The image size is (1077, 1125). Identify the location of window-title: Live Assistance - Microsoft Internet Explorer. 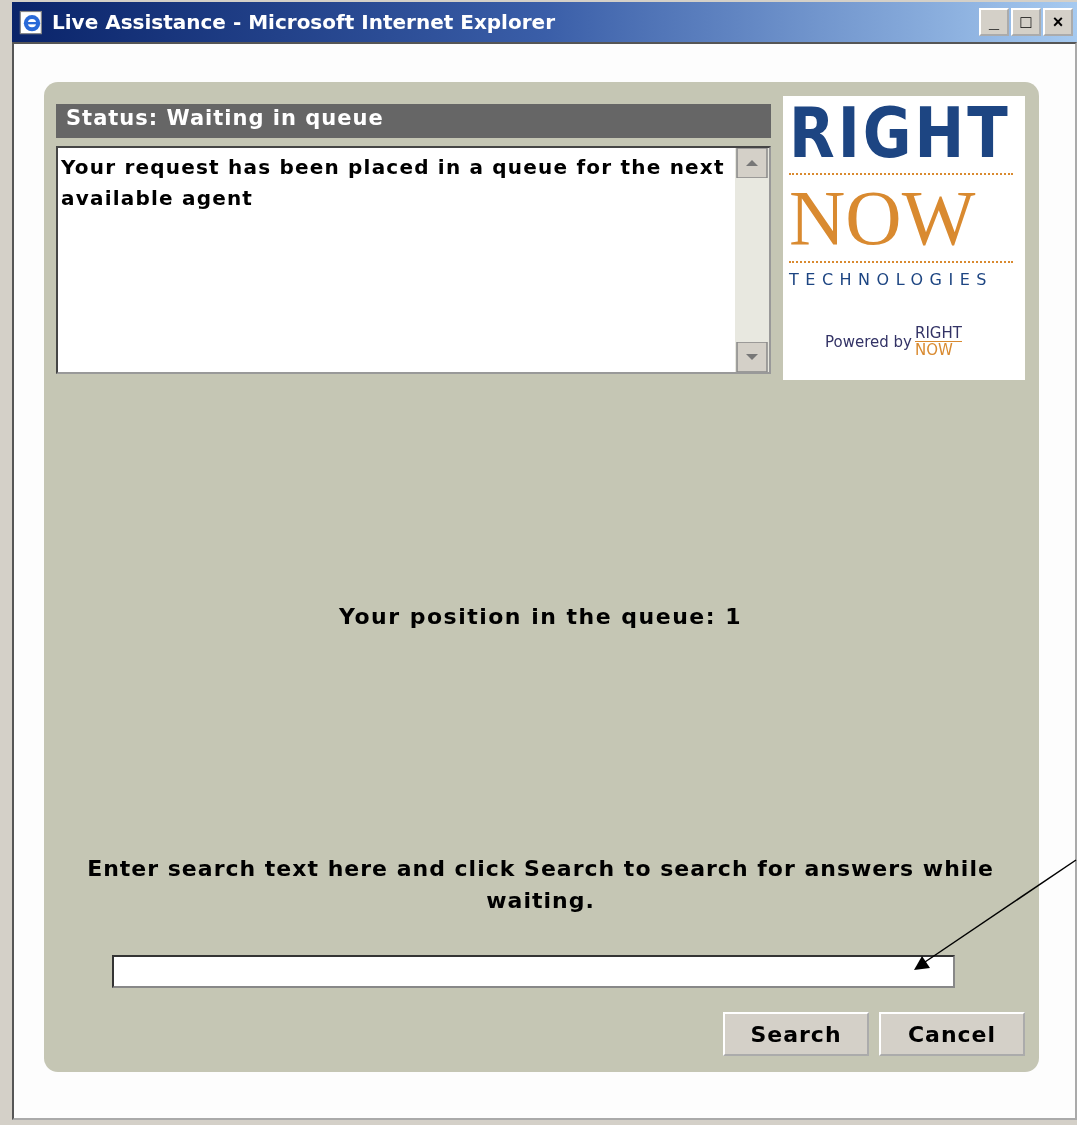
(304, 22).